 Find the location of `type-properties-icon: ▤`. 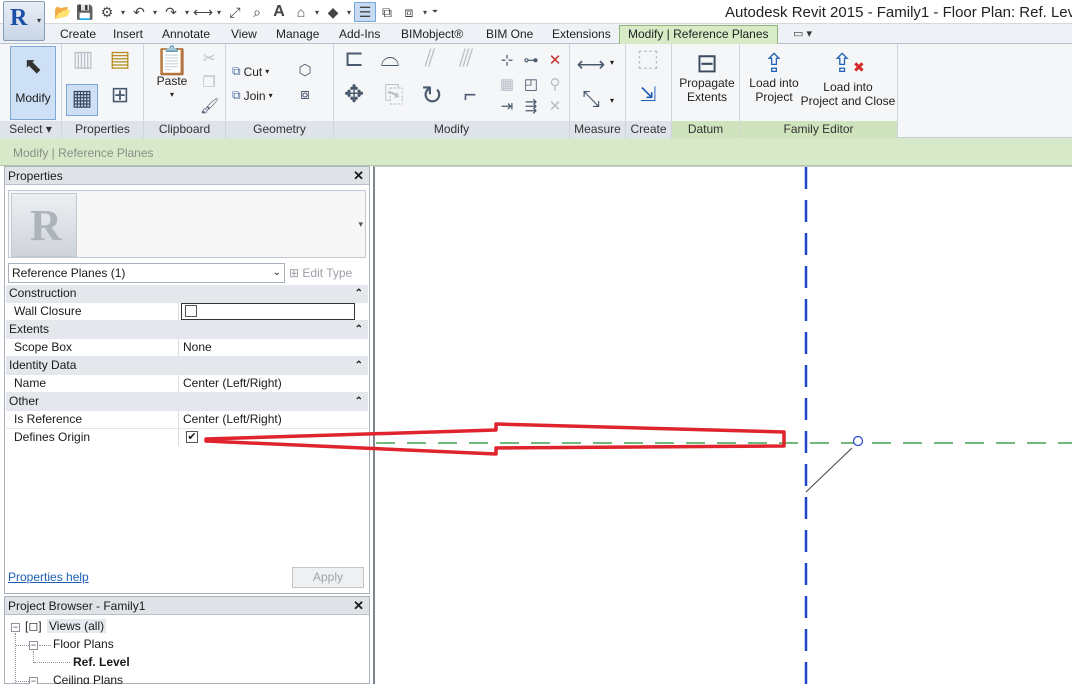

type-properties-icon: ▤ is located at coordinates (120, 62).